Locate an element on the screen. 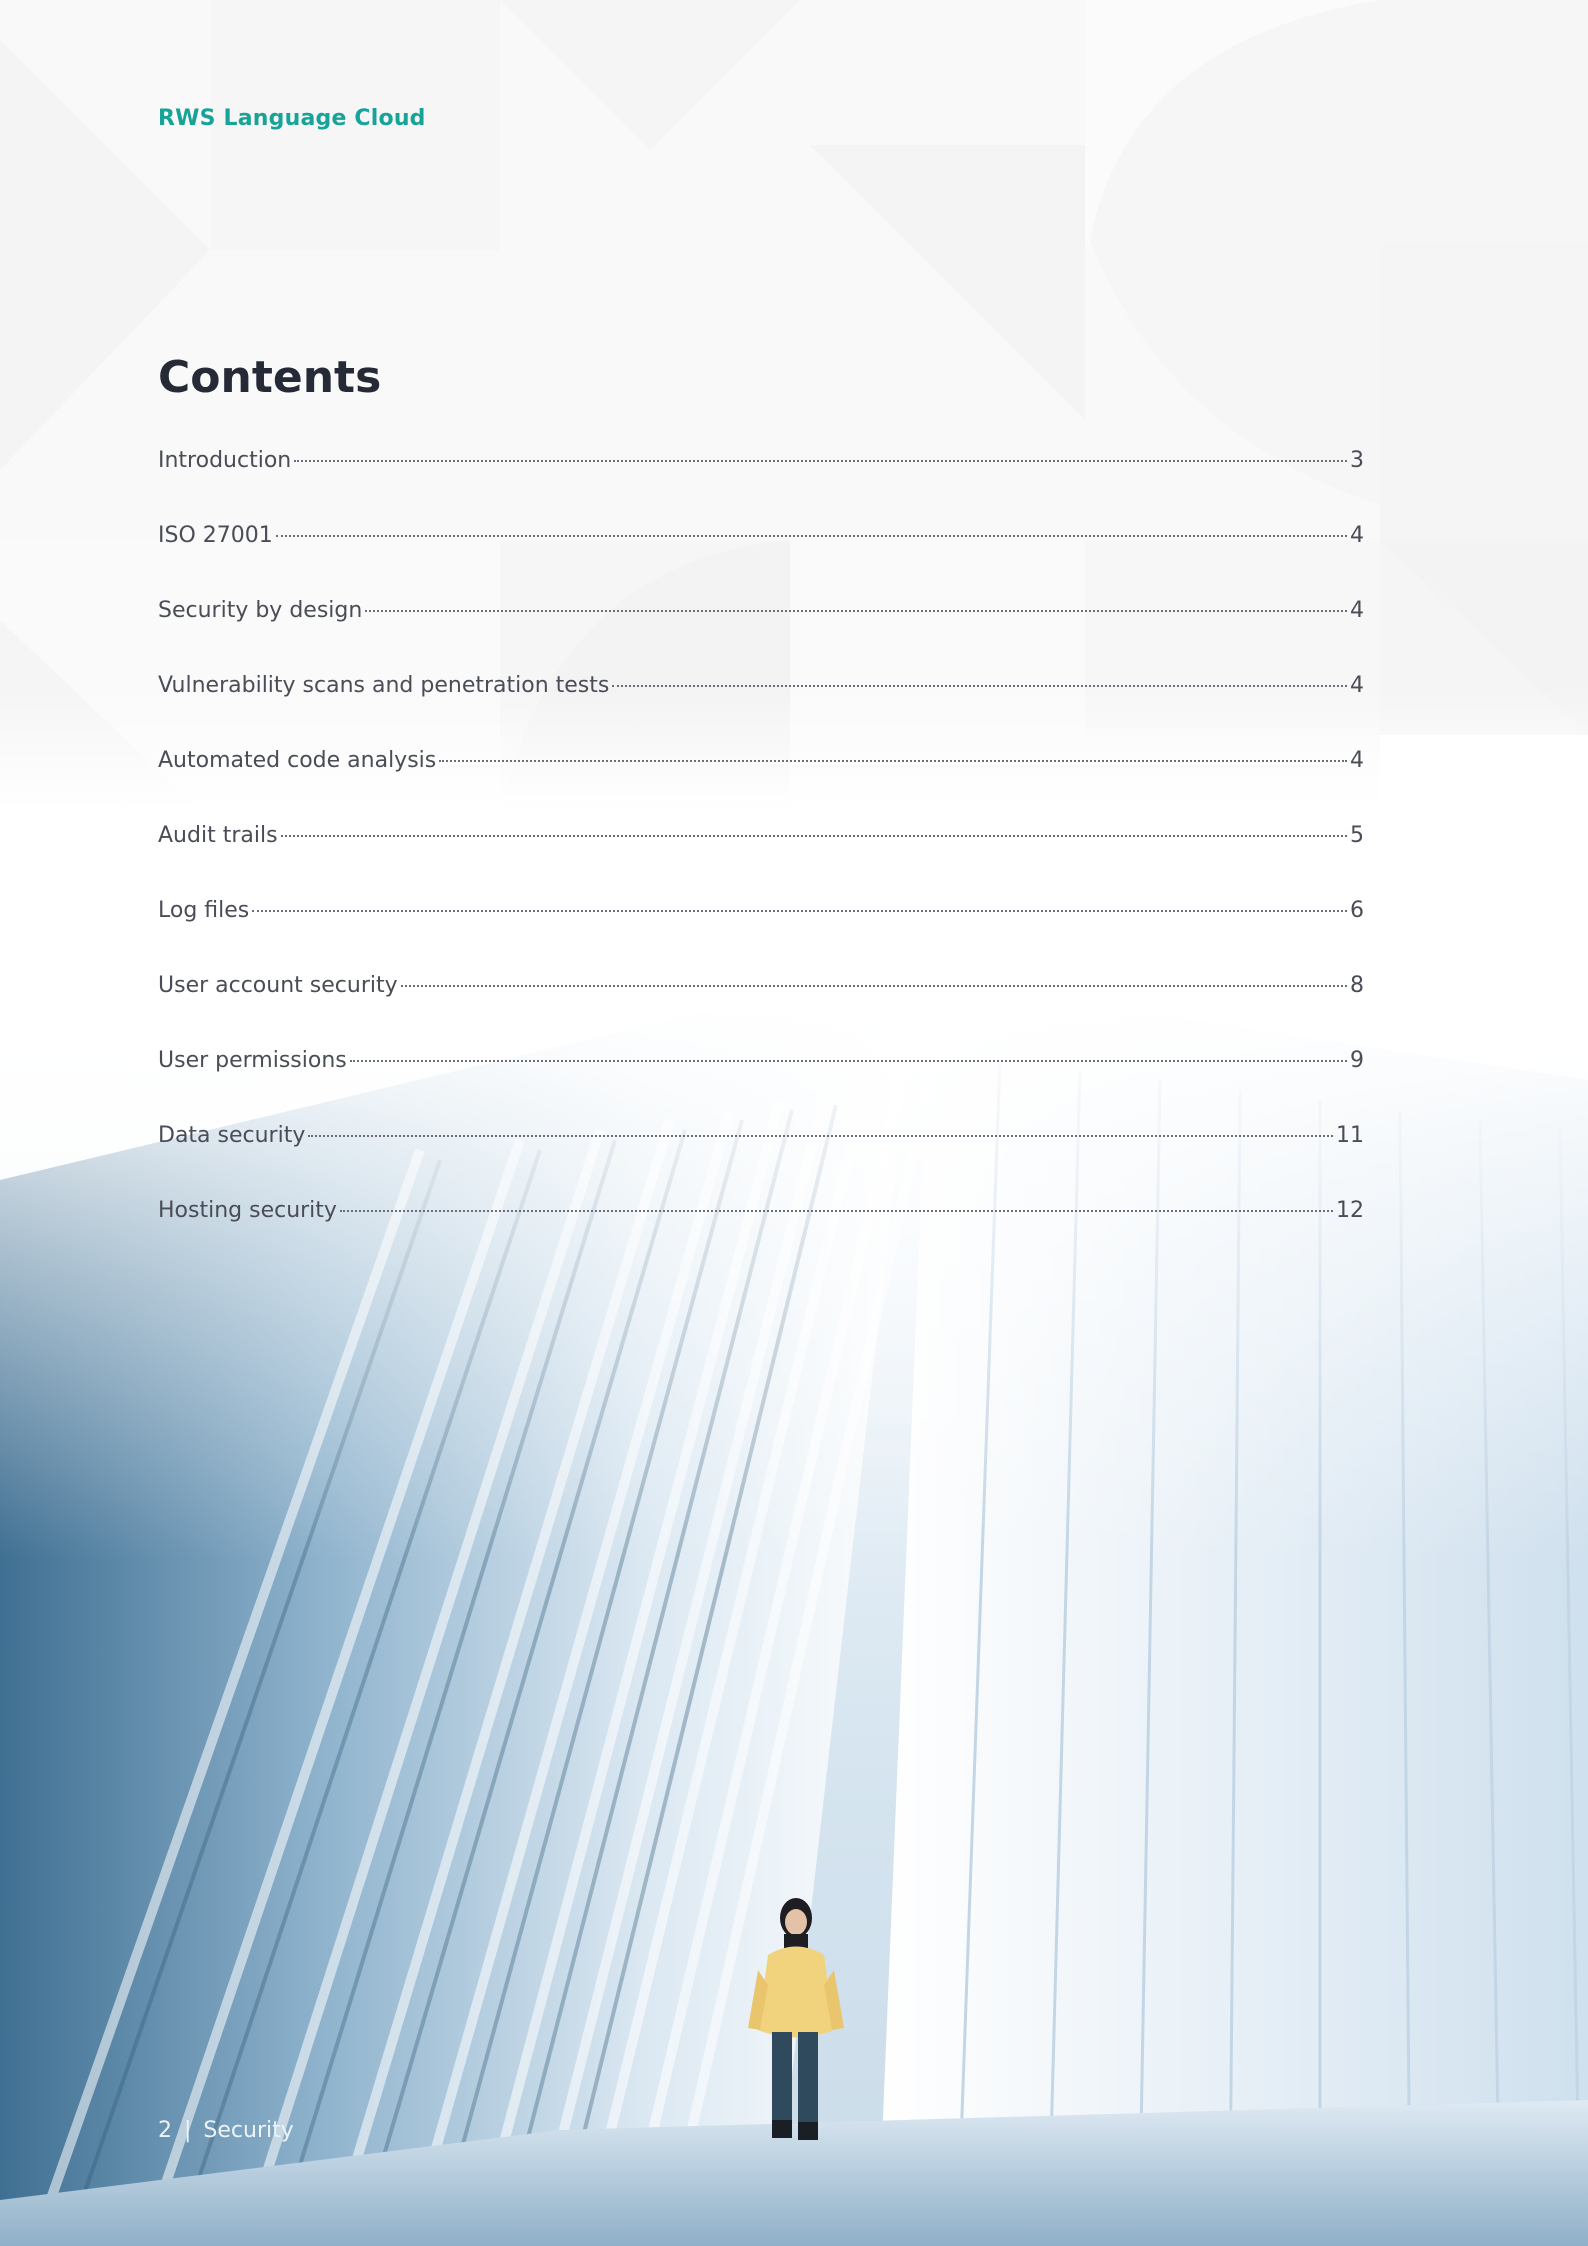  footer-section: Security is located at coordinates (248, 2130).